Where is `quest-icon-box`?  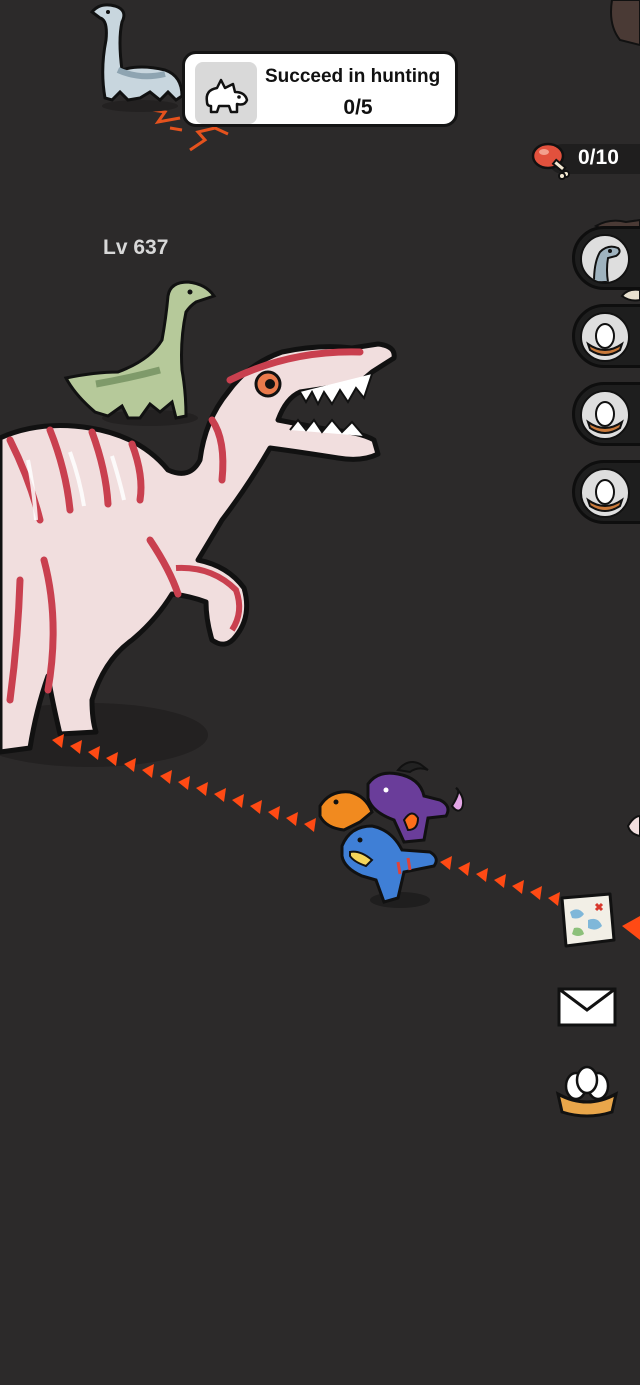 quest-icon-box is located at coordinates (226, 93).